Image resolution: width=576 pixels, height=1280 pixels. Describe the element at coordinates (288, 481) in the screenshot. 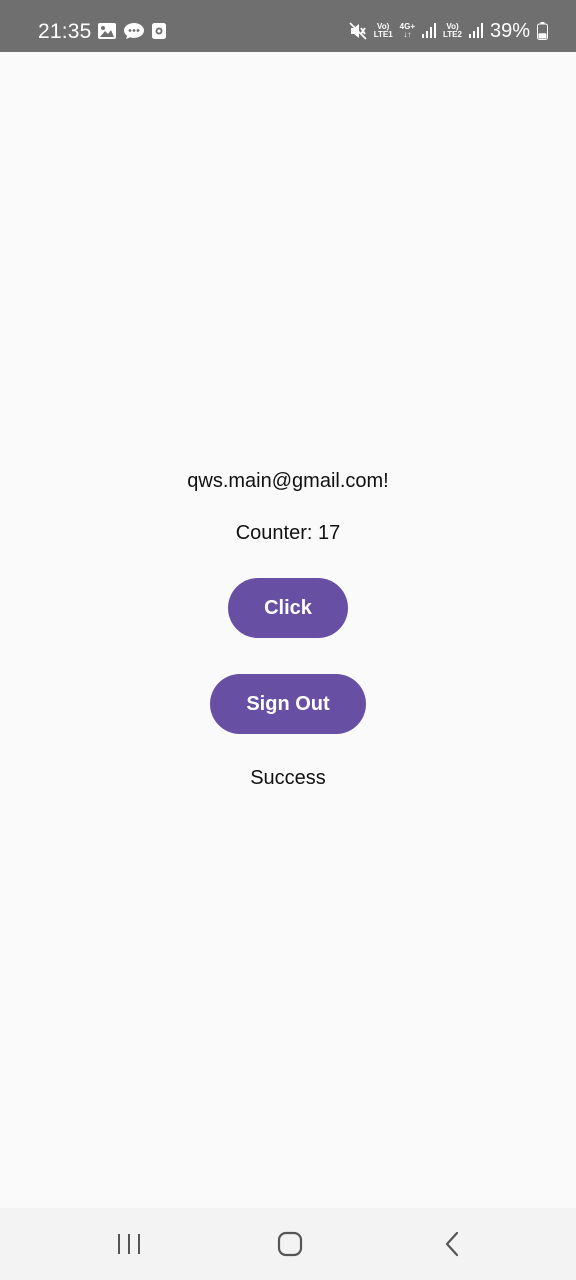

I see `user-email-text: qws.main@gmail.com!` at that location.